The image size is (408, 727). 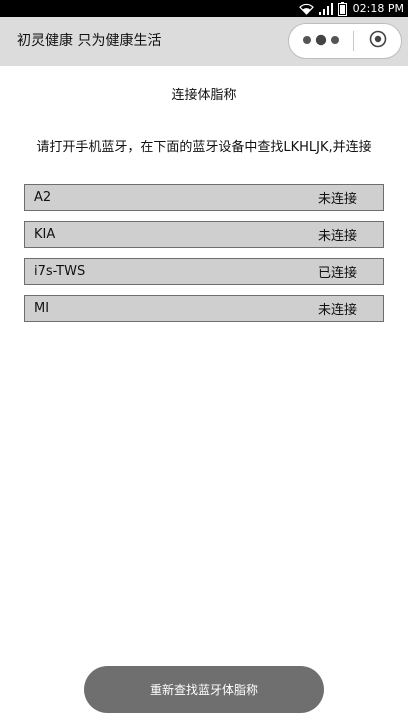 I want to click on mini-program-capsule, so click(x=345, y=41).